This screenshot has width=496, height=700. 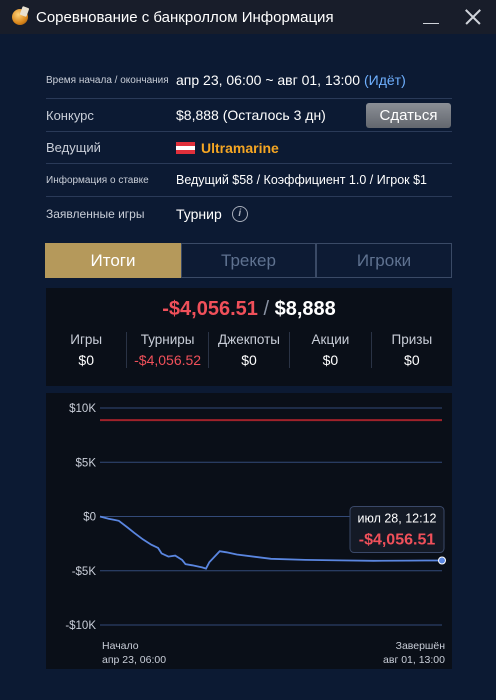 What do you see at coordinates (268, 80) in the screenshot?
I see `time-value: апр 23, 06:00 ~ авг 01, 13:00` at bounding box center [268, 80].